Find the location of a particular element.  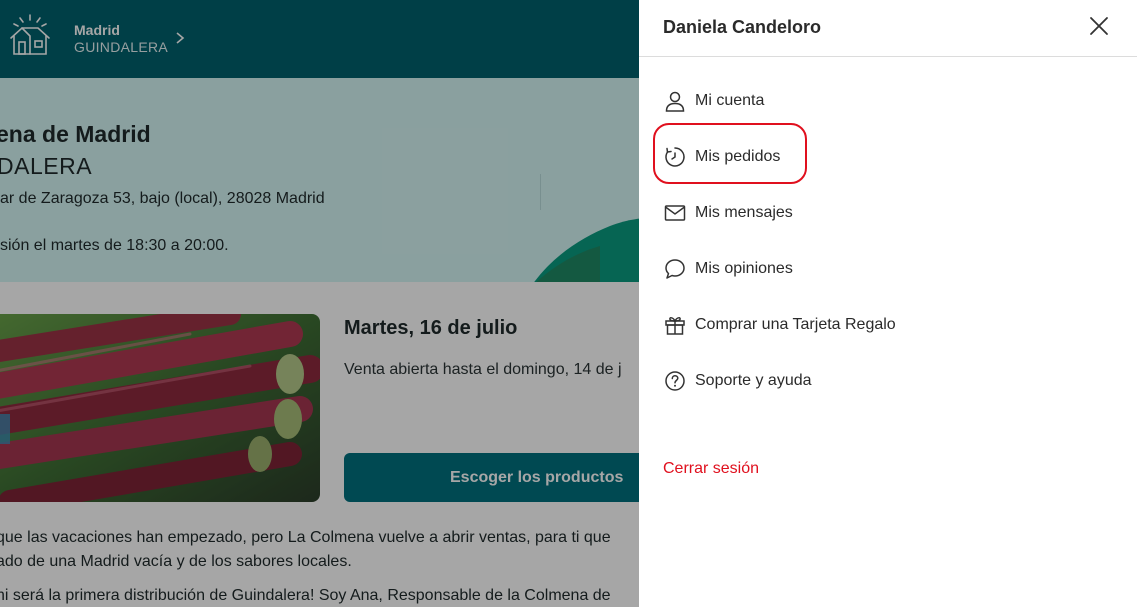

user-icon is located at coordinates (675, 101).